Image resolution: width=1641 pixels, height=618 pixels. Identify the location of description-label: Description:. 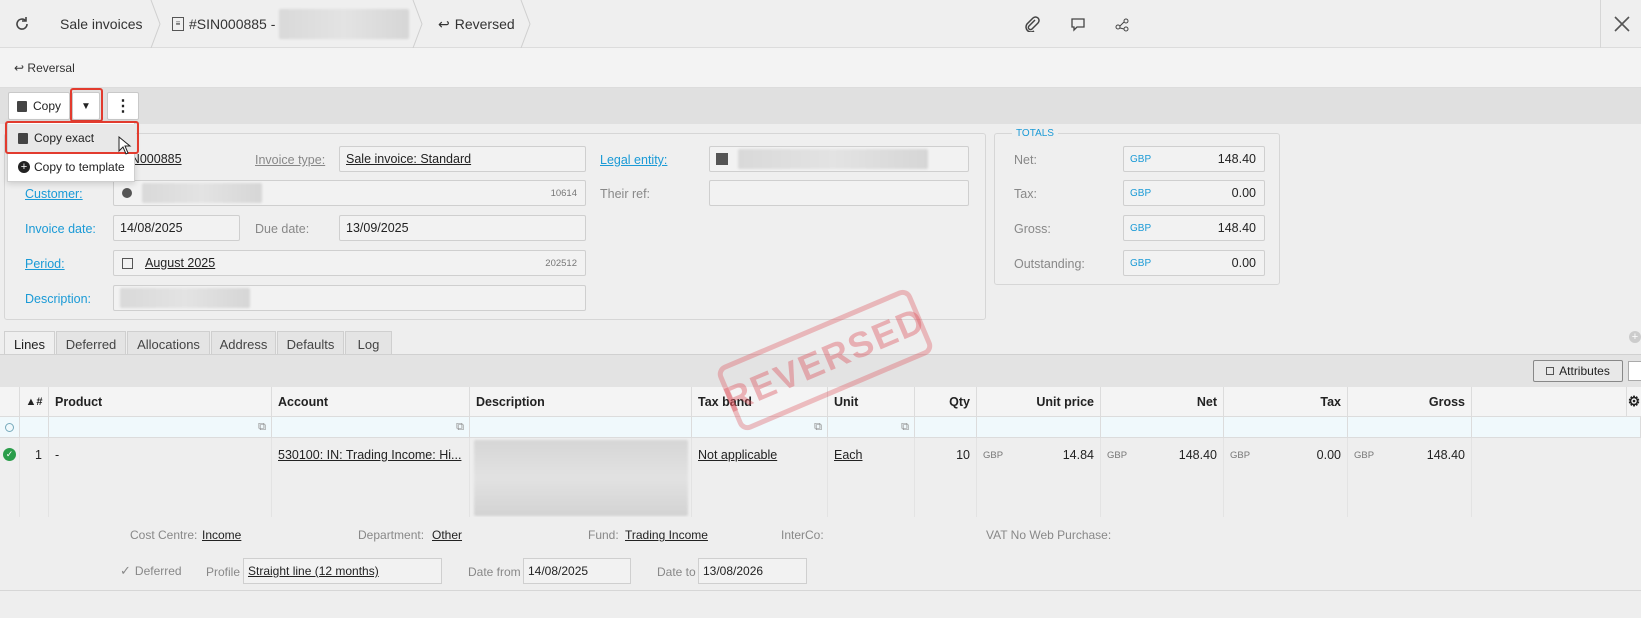
(58, 299).